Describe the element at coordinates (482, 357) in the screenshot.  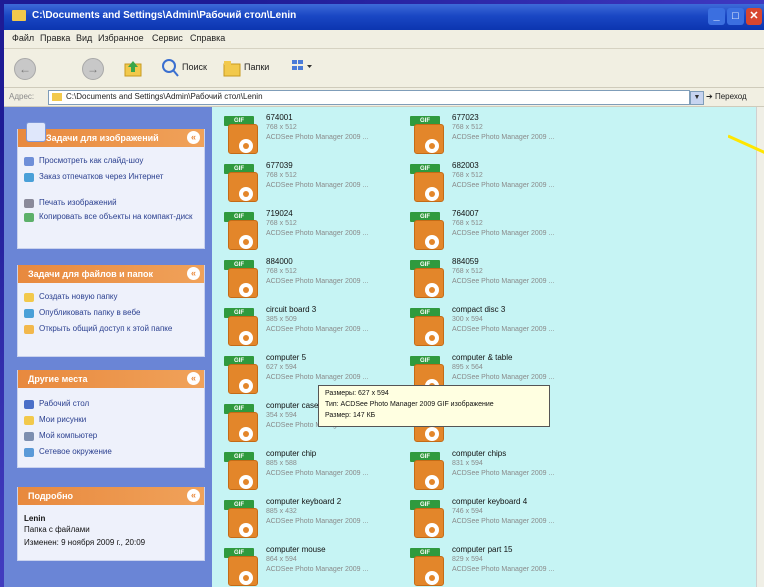
I see `file-name: computer & table` at that location.